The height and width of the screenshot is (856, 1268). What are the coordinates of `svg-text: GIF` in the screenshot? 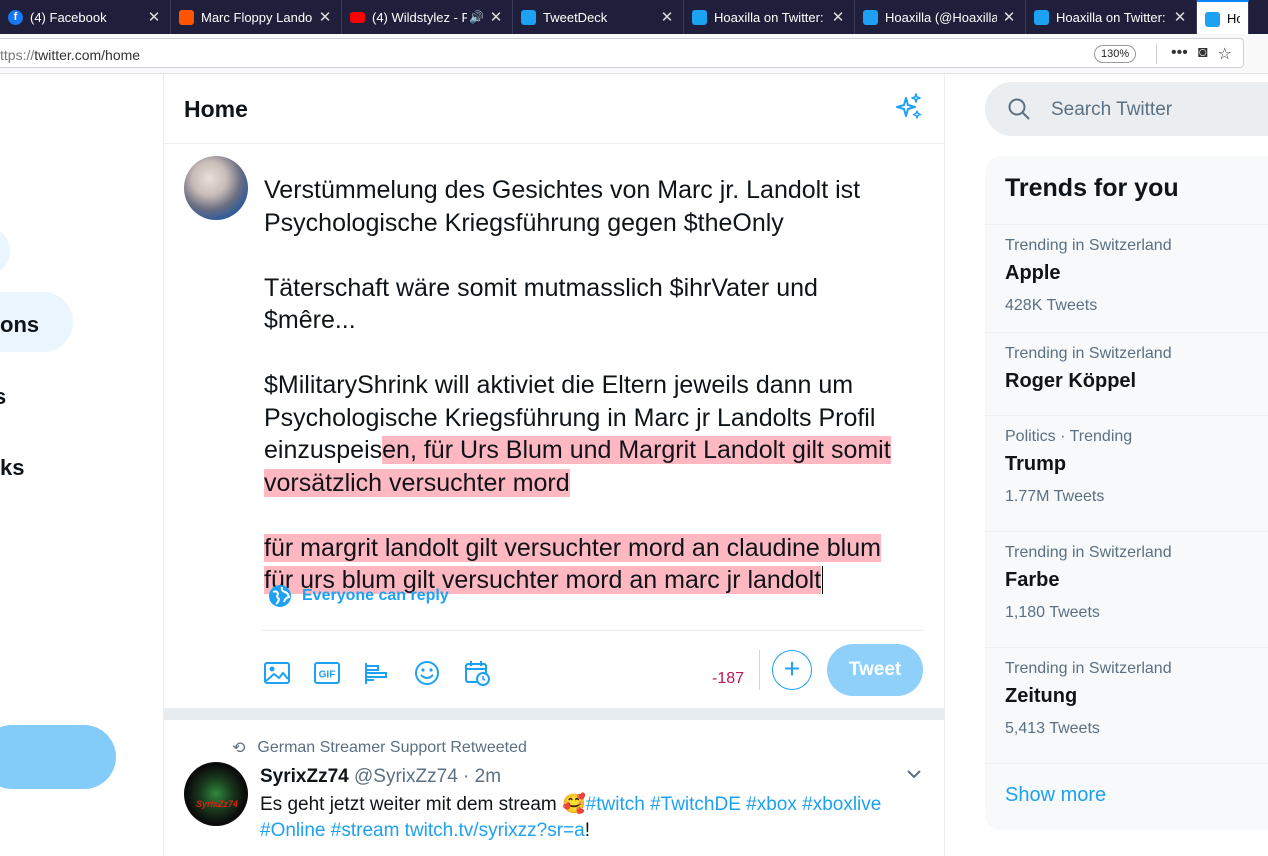 It's located at (327, 675).